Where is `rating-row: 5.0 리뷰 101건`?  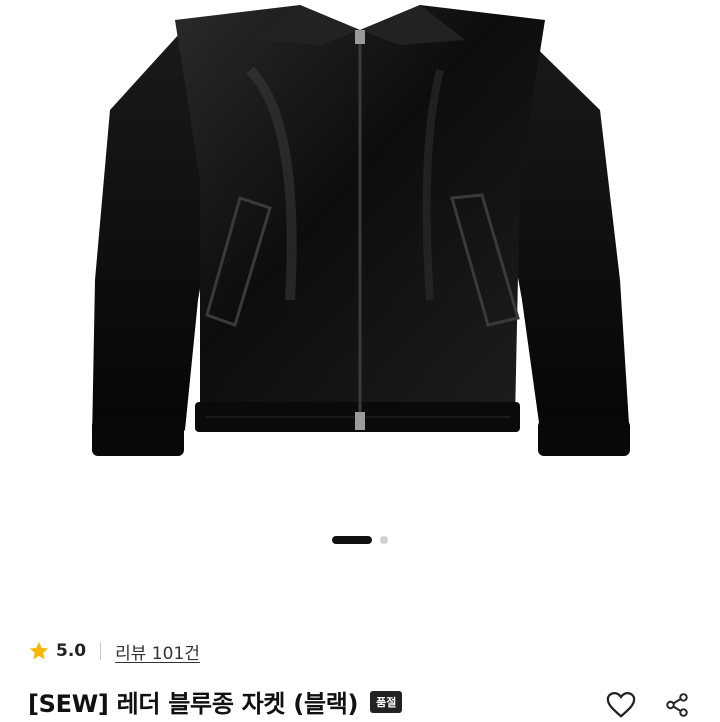 rating-row: 5.0 리뷰 101건 is located at coordinates (114, 651).